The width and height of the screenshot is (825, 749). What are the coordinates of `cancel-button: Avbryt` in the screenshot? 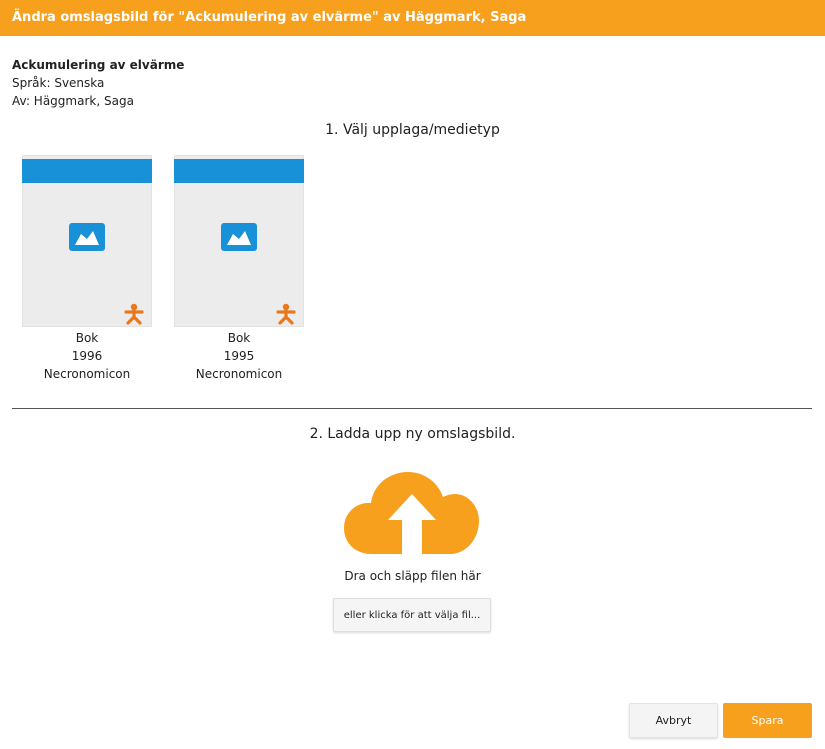 It's located at (673, 720).